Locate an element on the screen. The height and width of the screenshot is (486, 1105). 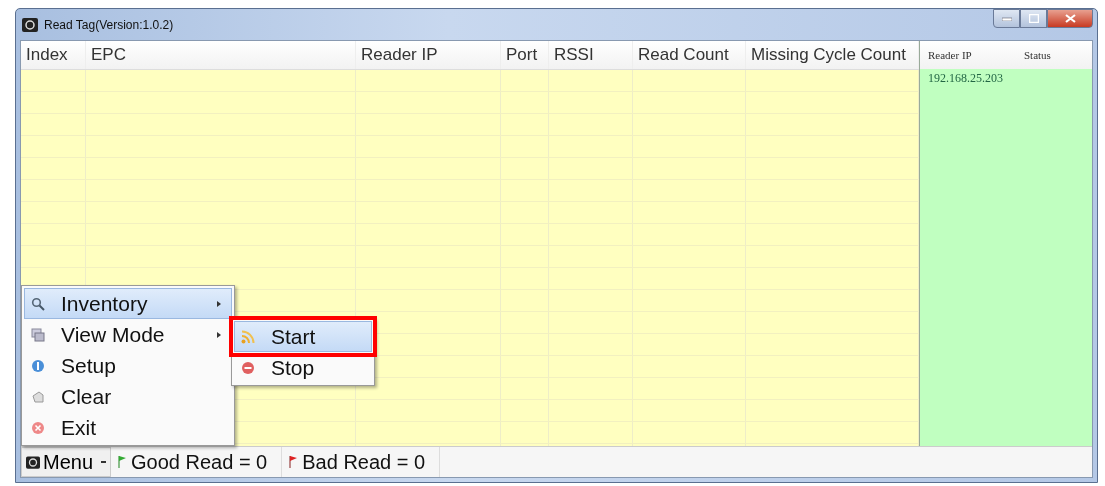
good-read-count: Good Read = 0 is located at coordinates (199, 462).